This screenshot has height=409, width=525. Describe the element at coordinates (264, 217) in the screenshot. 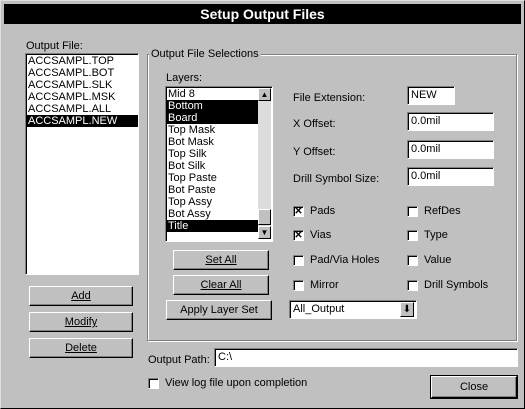

I see `layers-scroll-thumb` at that location.